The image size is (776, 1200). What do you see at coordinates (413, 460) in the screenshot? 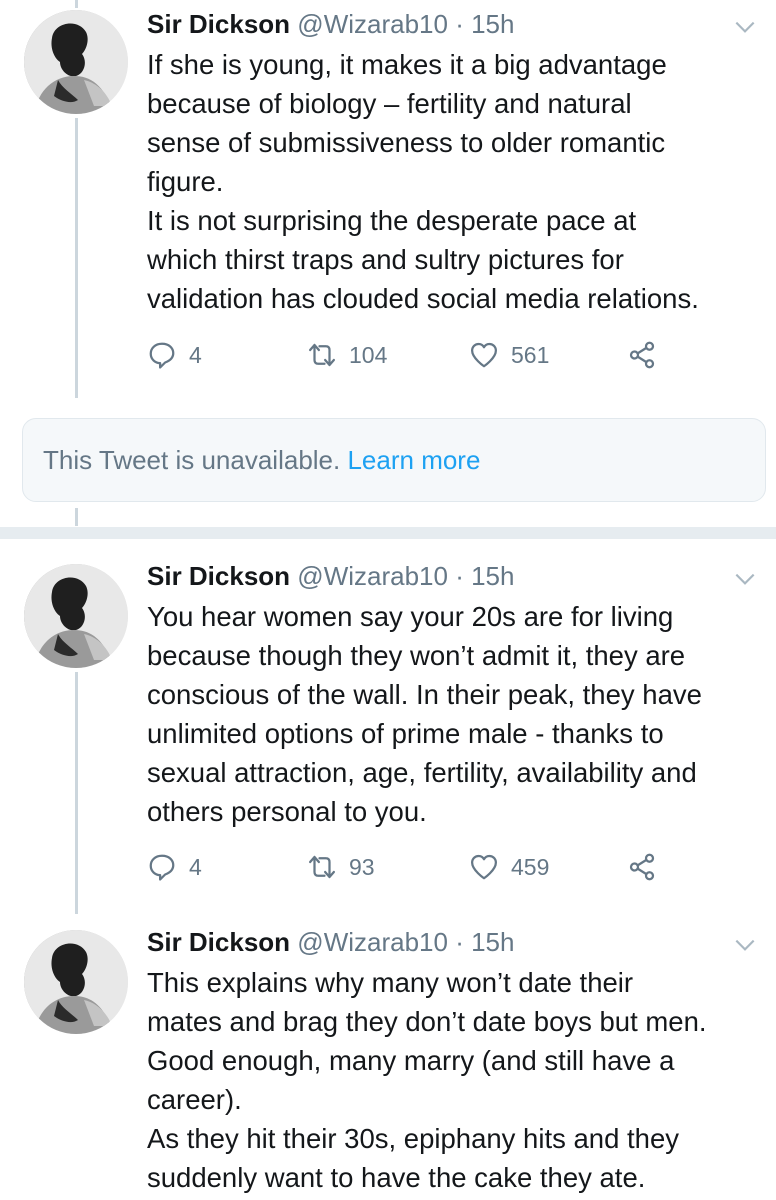
I see `learn-more-link: Learn more` at bounding box center [413, 460].